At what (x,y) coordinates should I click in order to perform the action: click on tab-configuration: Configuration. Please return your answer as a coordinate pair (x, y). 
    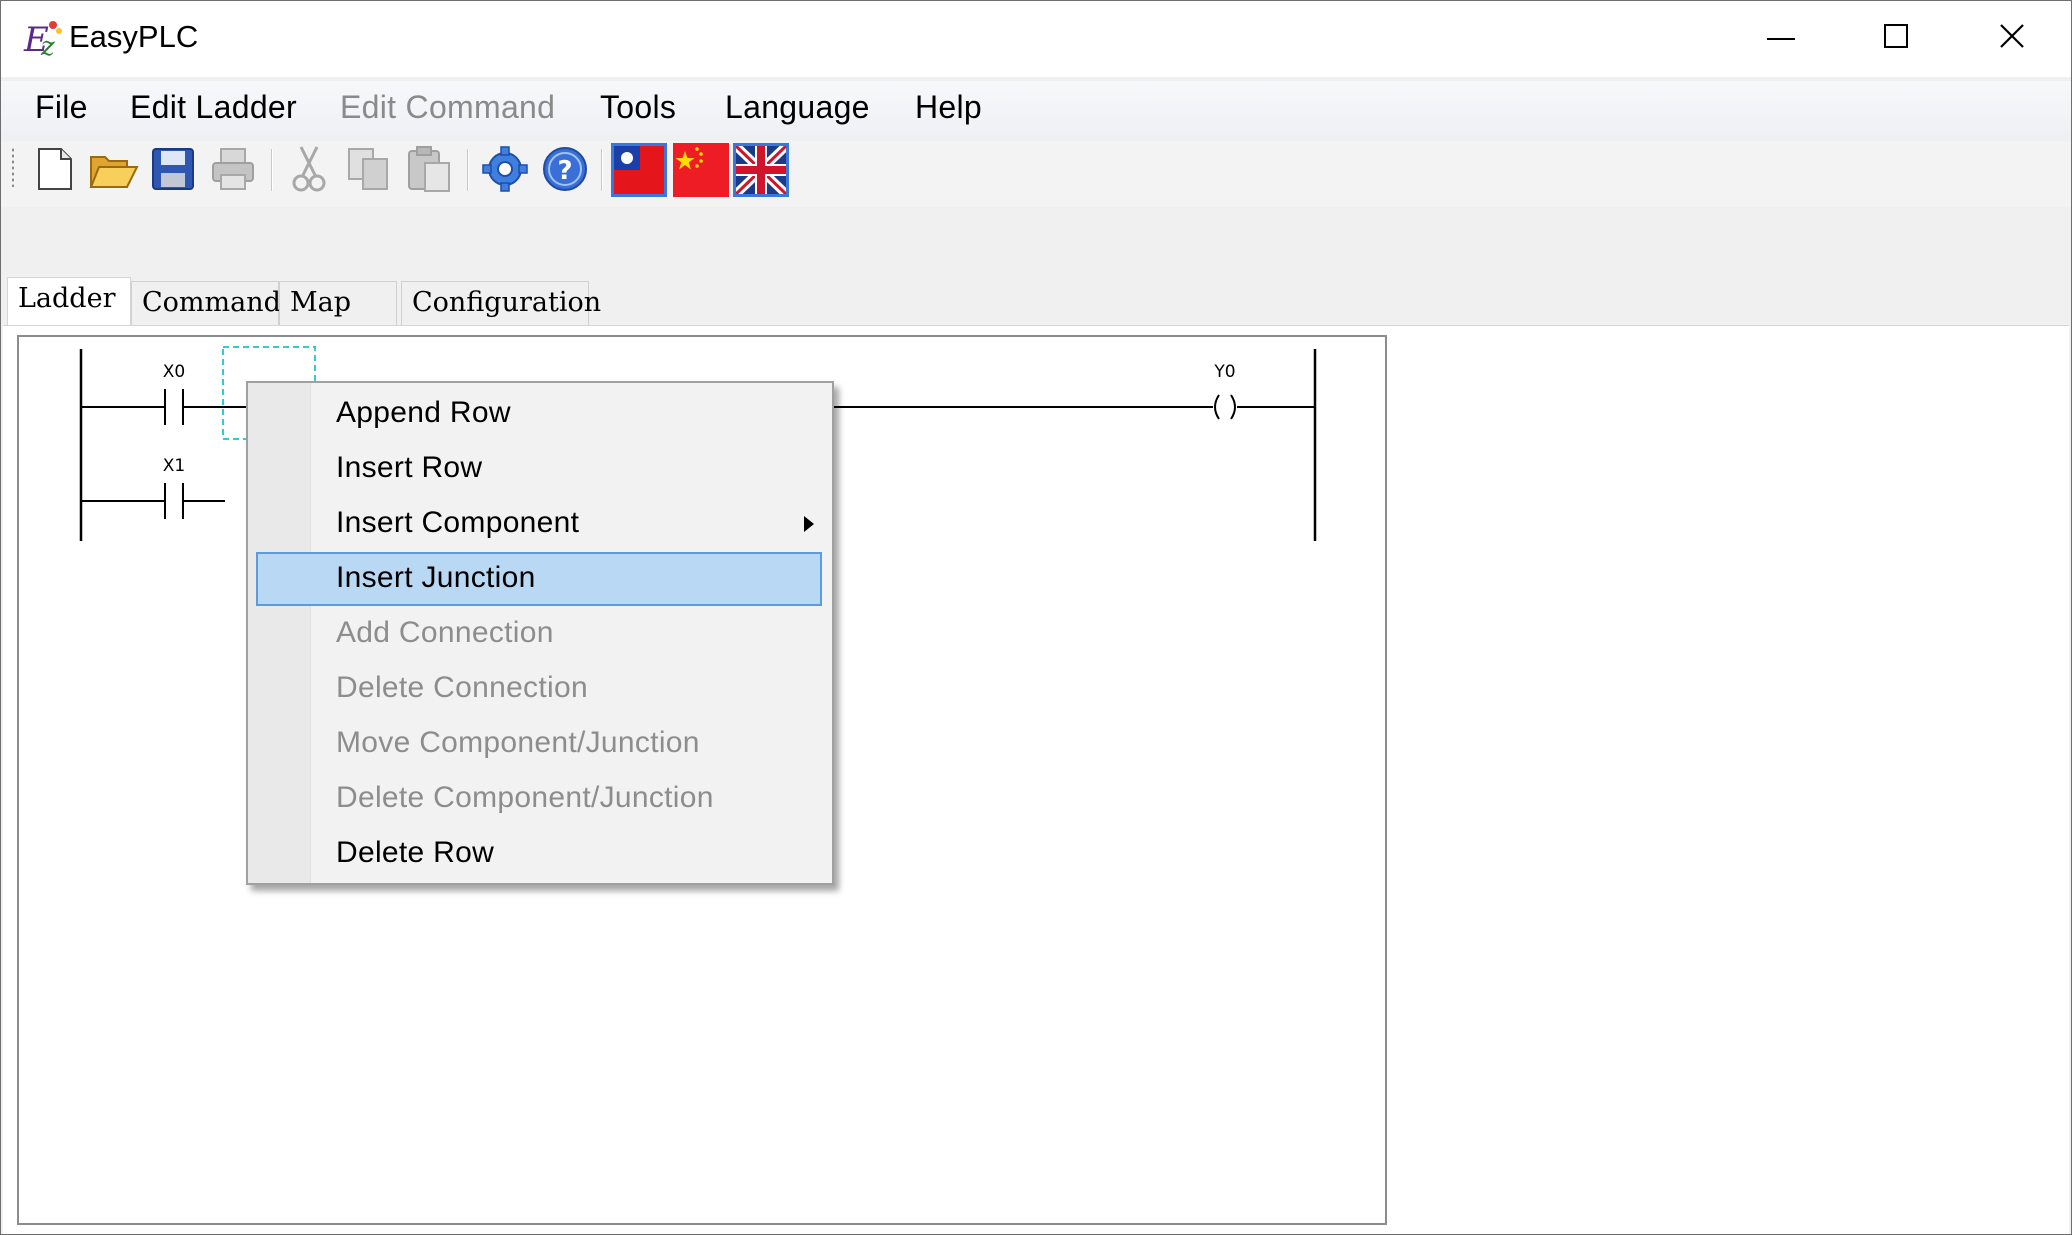
    Looking at the image, I should click on (501, 303).